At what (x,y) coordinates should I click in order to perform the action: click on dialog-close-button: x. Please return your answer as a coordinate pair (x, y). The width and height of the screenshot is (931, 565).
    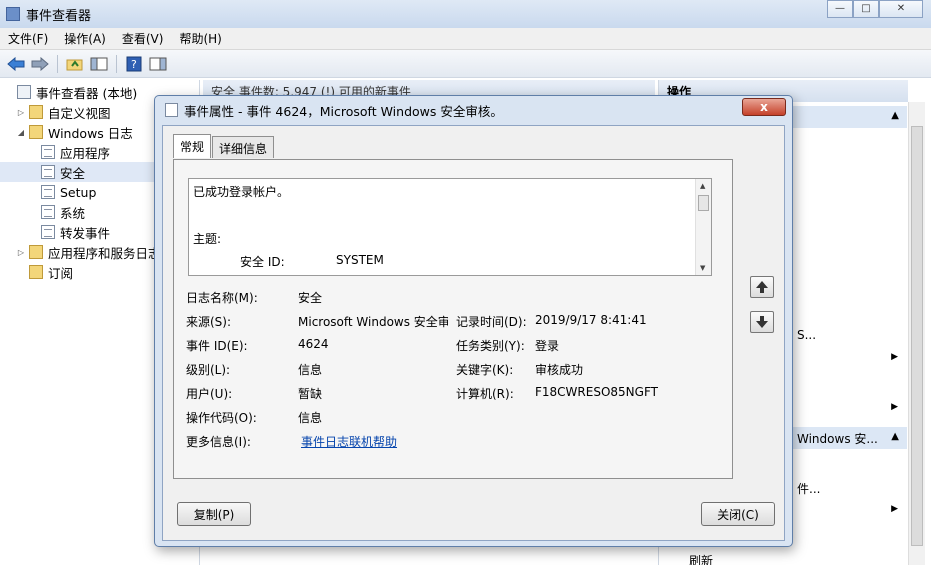
    Looking at the image, I should click on (764, 107).